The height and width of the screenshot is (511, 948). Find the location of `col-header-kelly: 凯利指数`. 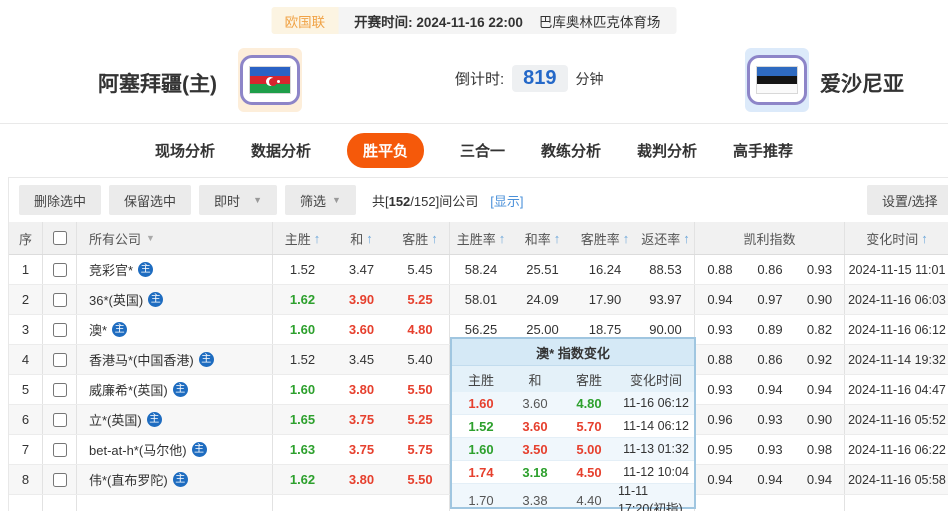

col-header-kelly: 凯利指数 is located at coordinates (770, 238).